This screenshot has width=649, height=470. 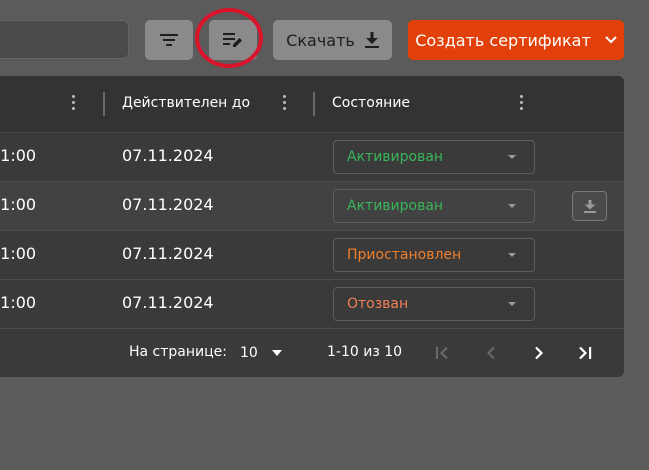 I want to click on row-download-button, so click(x=589, y=206).